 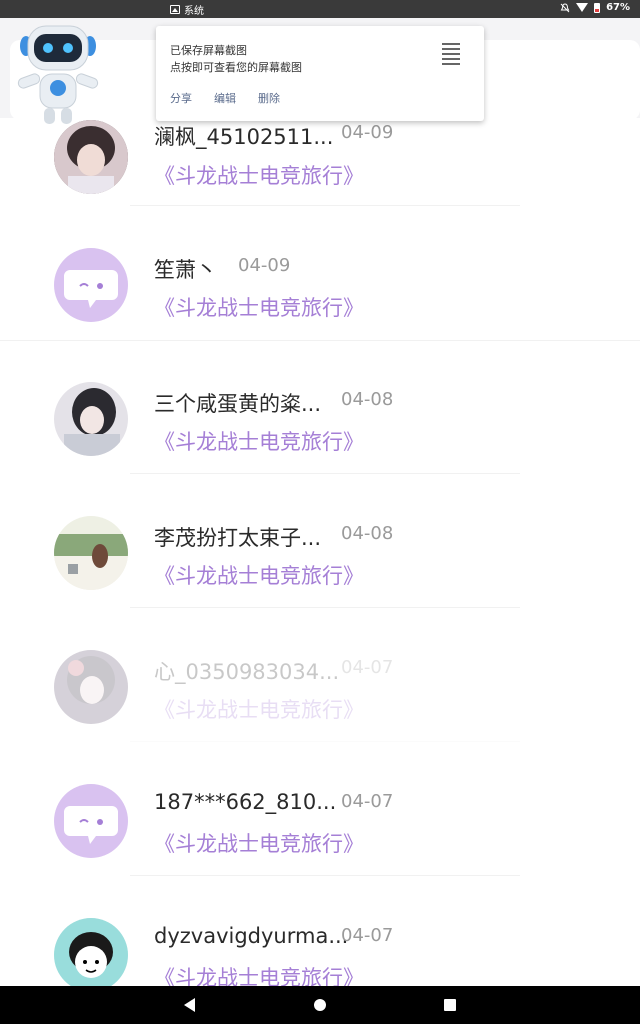 What do you see at coordinates (450, 1005) in the screenshot?
I see `recent-apps-icon` at bounding box center [450, 1005].